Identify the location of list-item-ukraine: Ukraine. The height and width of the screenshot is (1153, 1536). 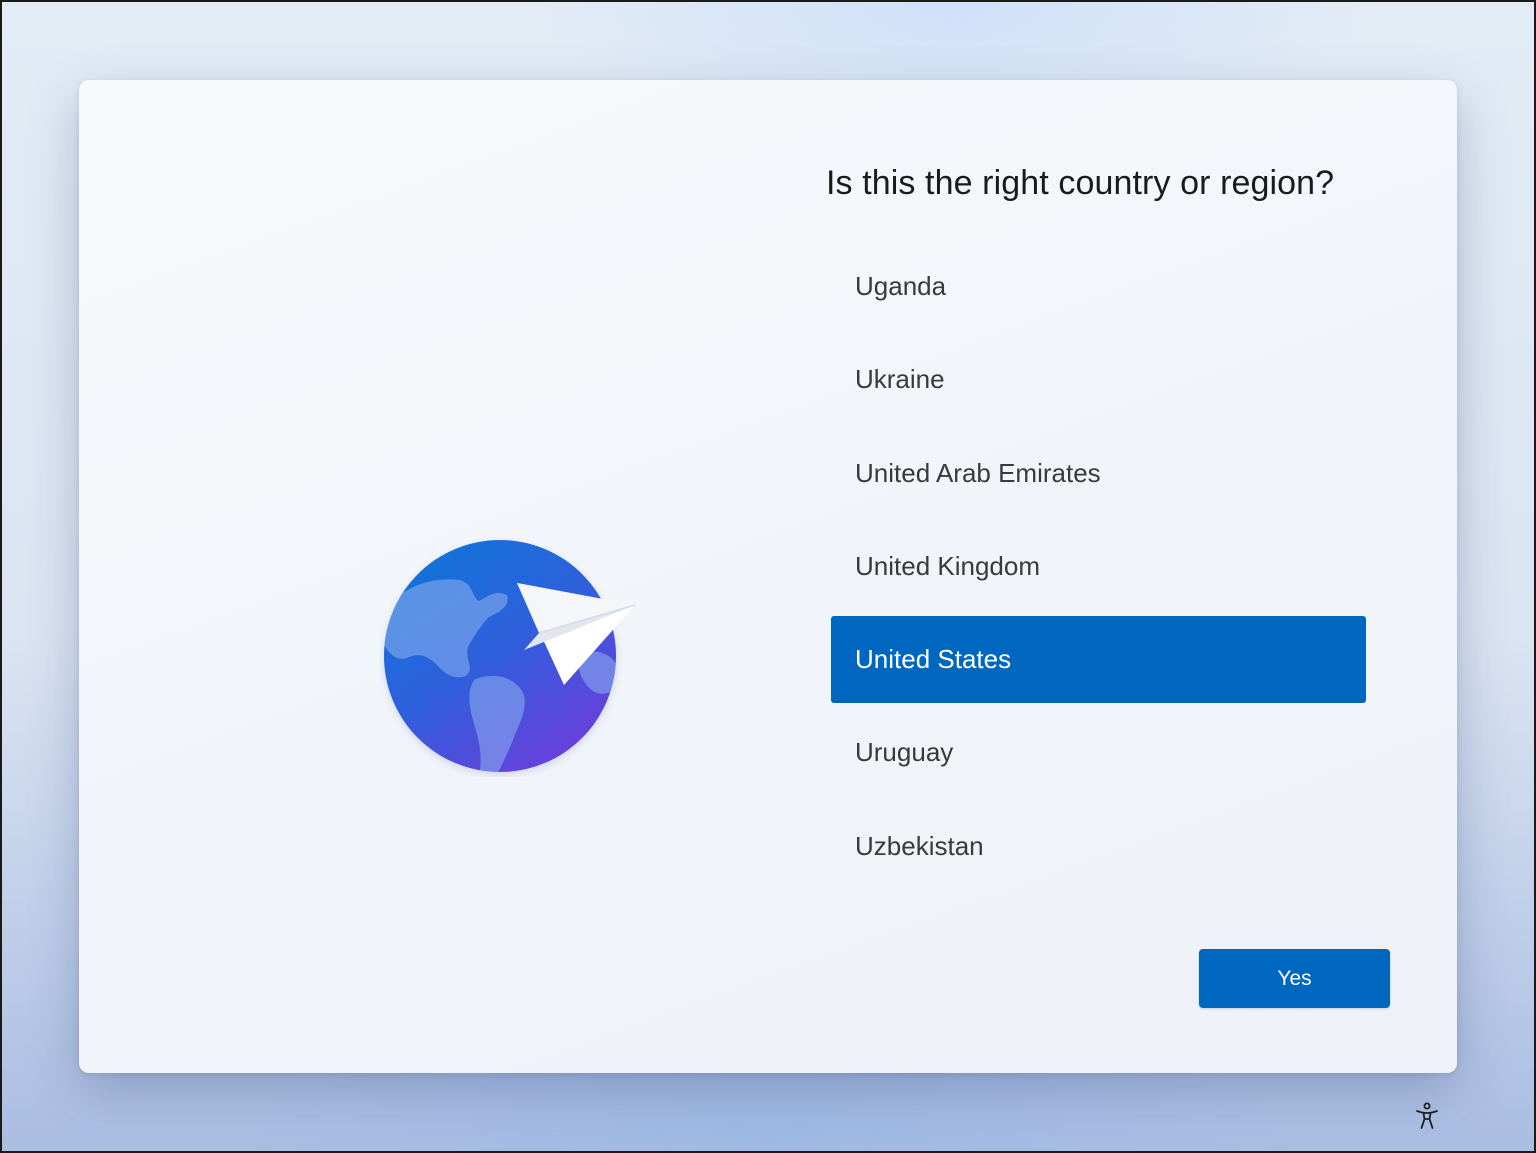
(1098, 379).